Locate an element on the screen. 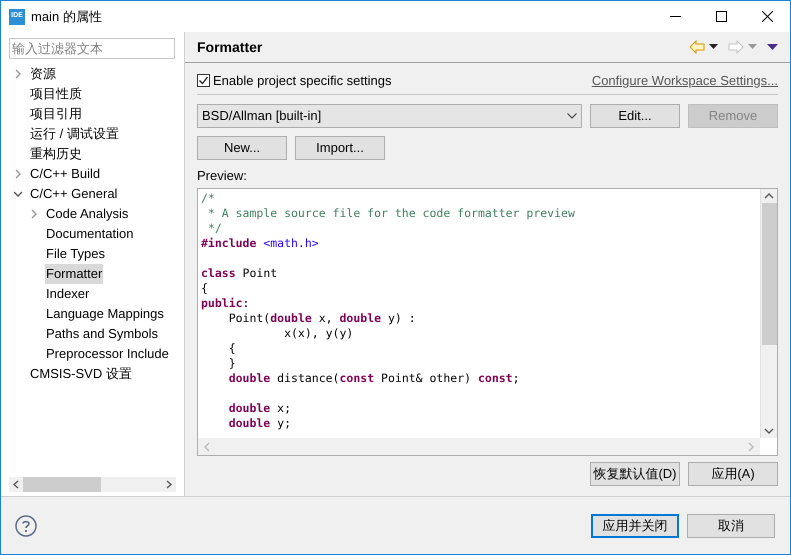 This screenshot has width=791, height=555. maximize-icon is located at coordinates (721, 16).